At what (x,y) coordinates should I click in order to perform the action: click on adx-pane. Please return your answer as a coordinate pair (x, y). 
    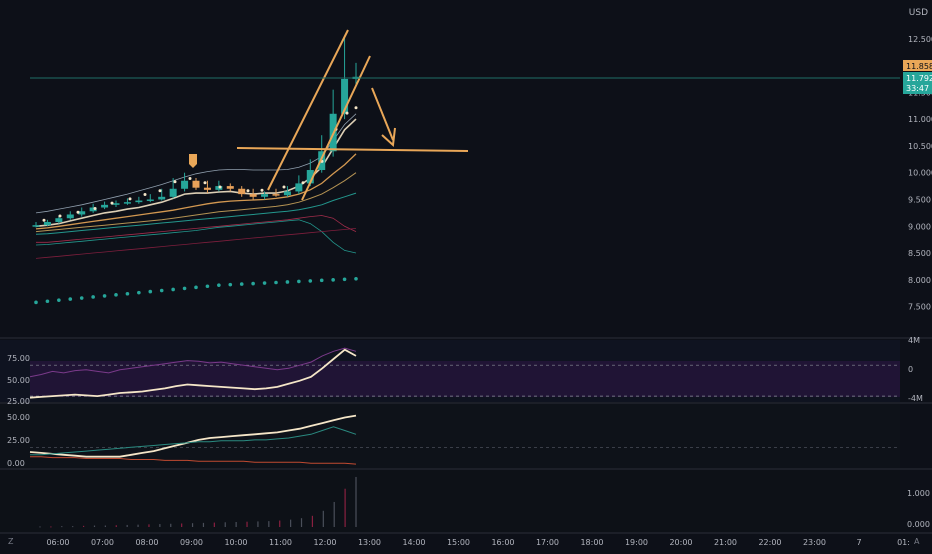
    Looking at the image, I should click on (450, 436).